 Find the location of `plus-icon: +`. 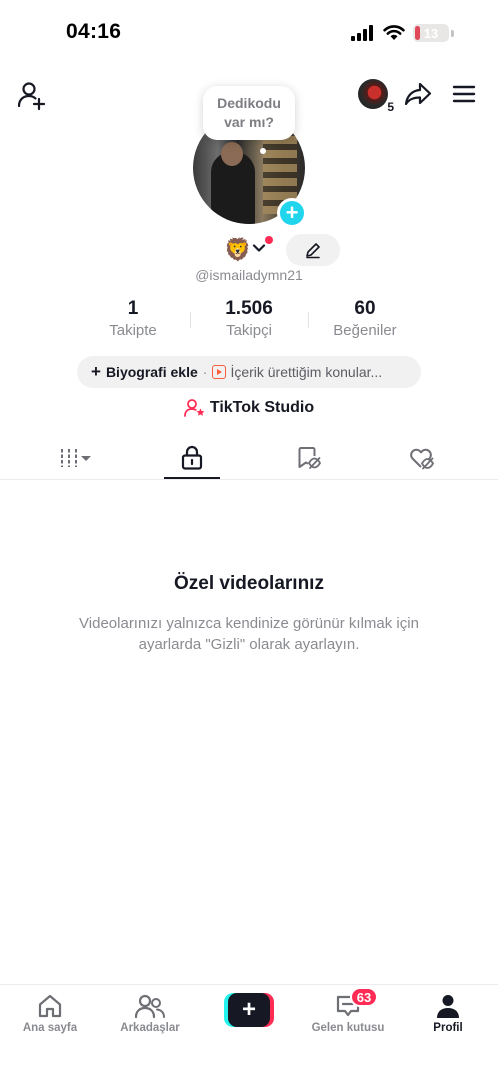

plus-icon: + is located at coordinates (96, 371).